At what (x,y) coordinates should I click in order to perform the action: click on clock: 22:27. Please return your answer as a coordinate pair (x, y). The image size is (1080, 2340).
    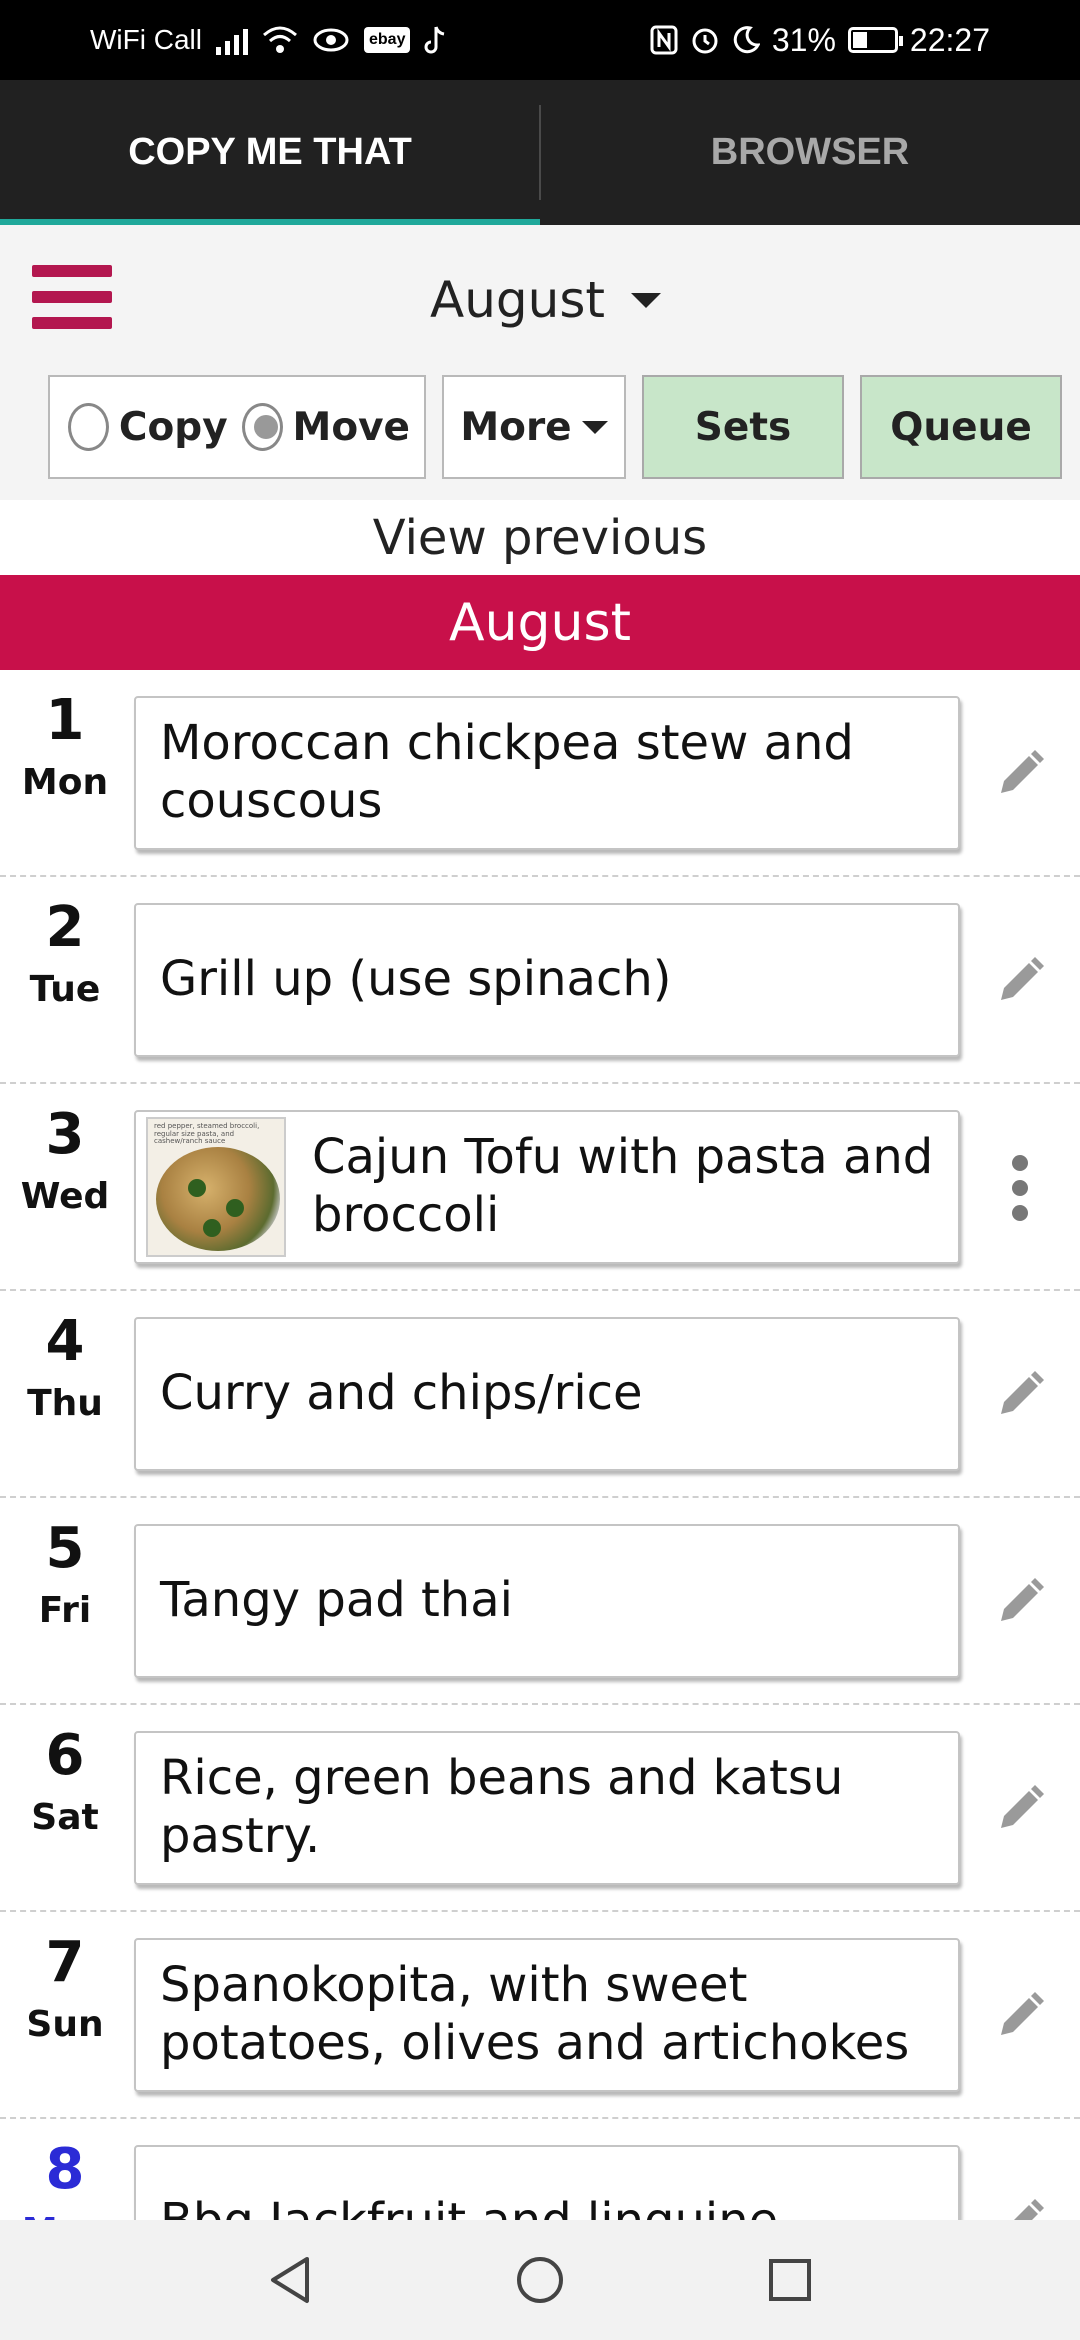
    Looking at the image, I should click on (949, 39).